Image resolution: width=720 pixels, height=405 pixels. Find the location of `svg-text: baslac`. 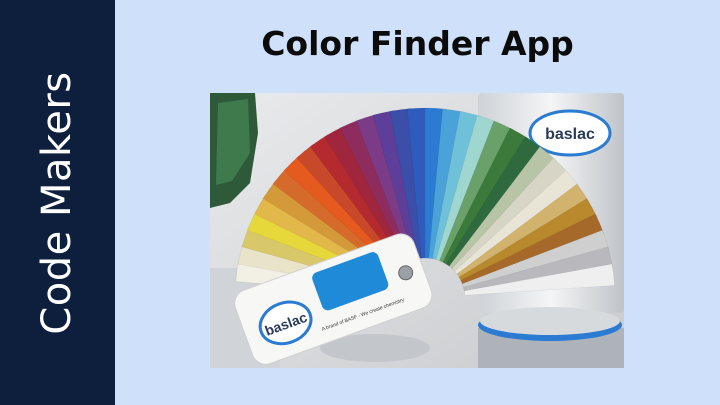

svg-text: baslac is located at coordinates (570, 134).